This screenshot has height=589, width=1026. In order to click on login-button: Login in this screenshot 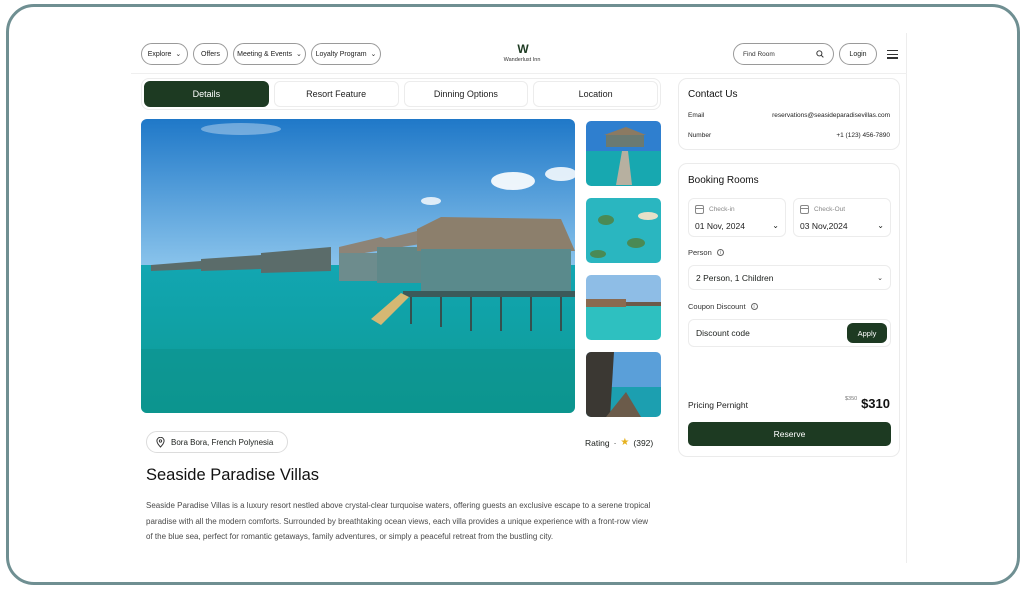, I will do `click(858, 54)`.